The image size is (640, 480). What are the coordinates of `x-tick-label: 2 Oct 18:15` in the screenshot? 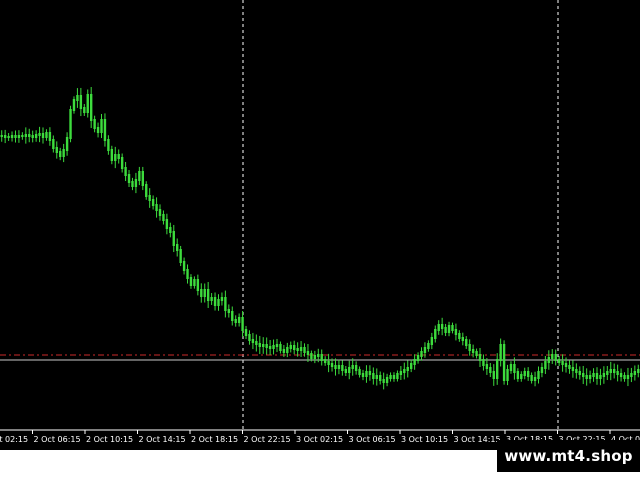 It's located at (214, 439).